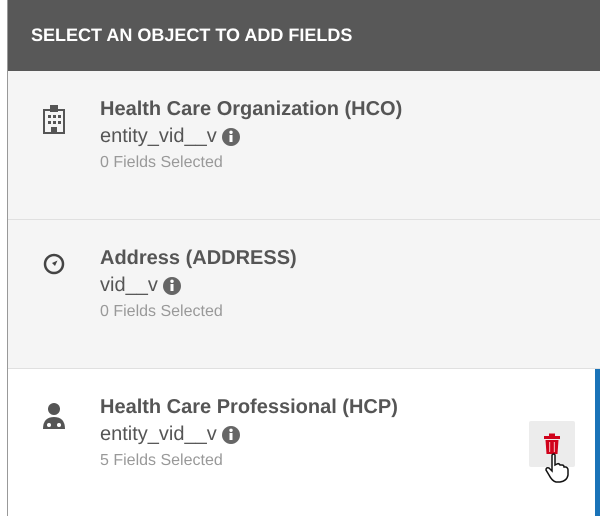 This screenshot has width=600, height=516. I want to click on fields-count: 5 Fields Selected, so click(162, 461).